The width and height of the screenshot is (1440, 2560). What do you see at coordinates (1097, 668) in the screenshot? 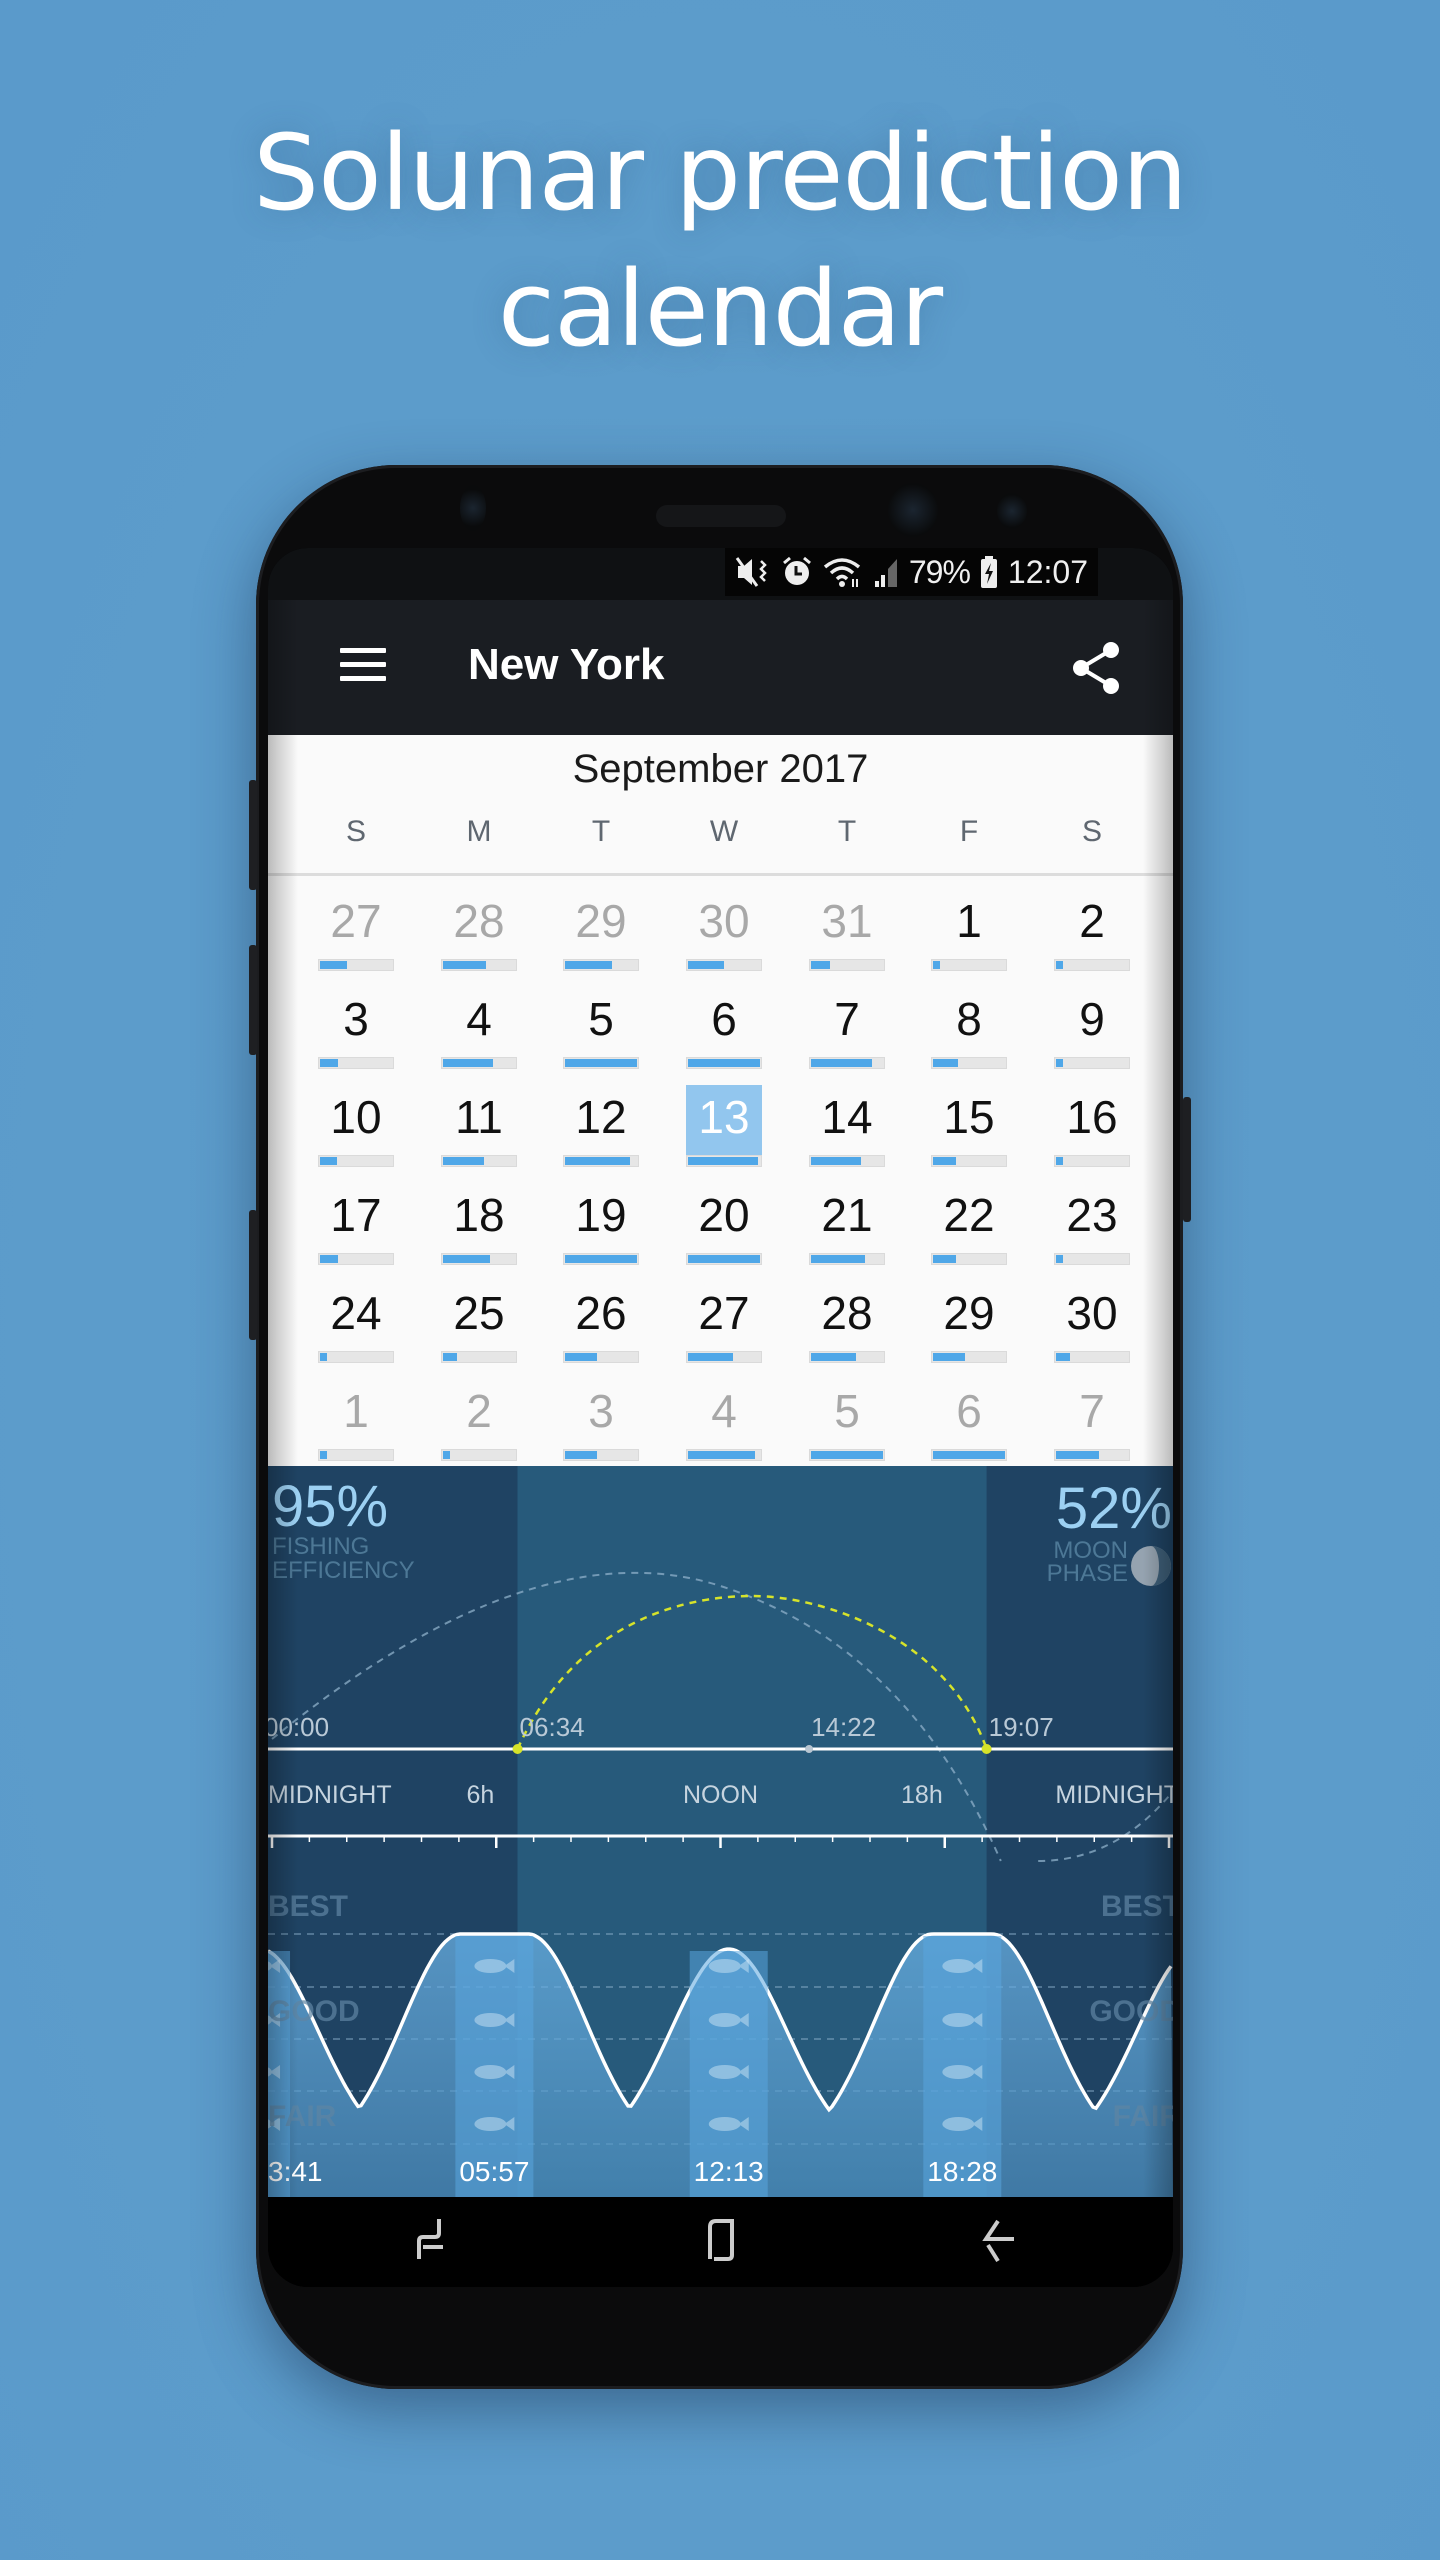
I see `share-icon` at bounding box center [1097, 668].